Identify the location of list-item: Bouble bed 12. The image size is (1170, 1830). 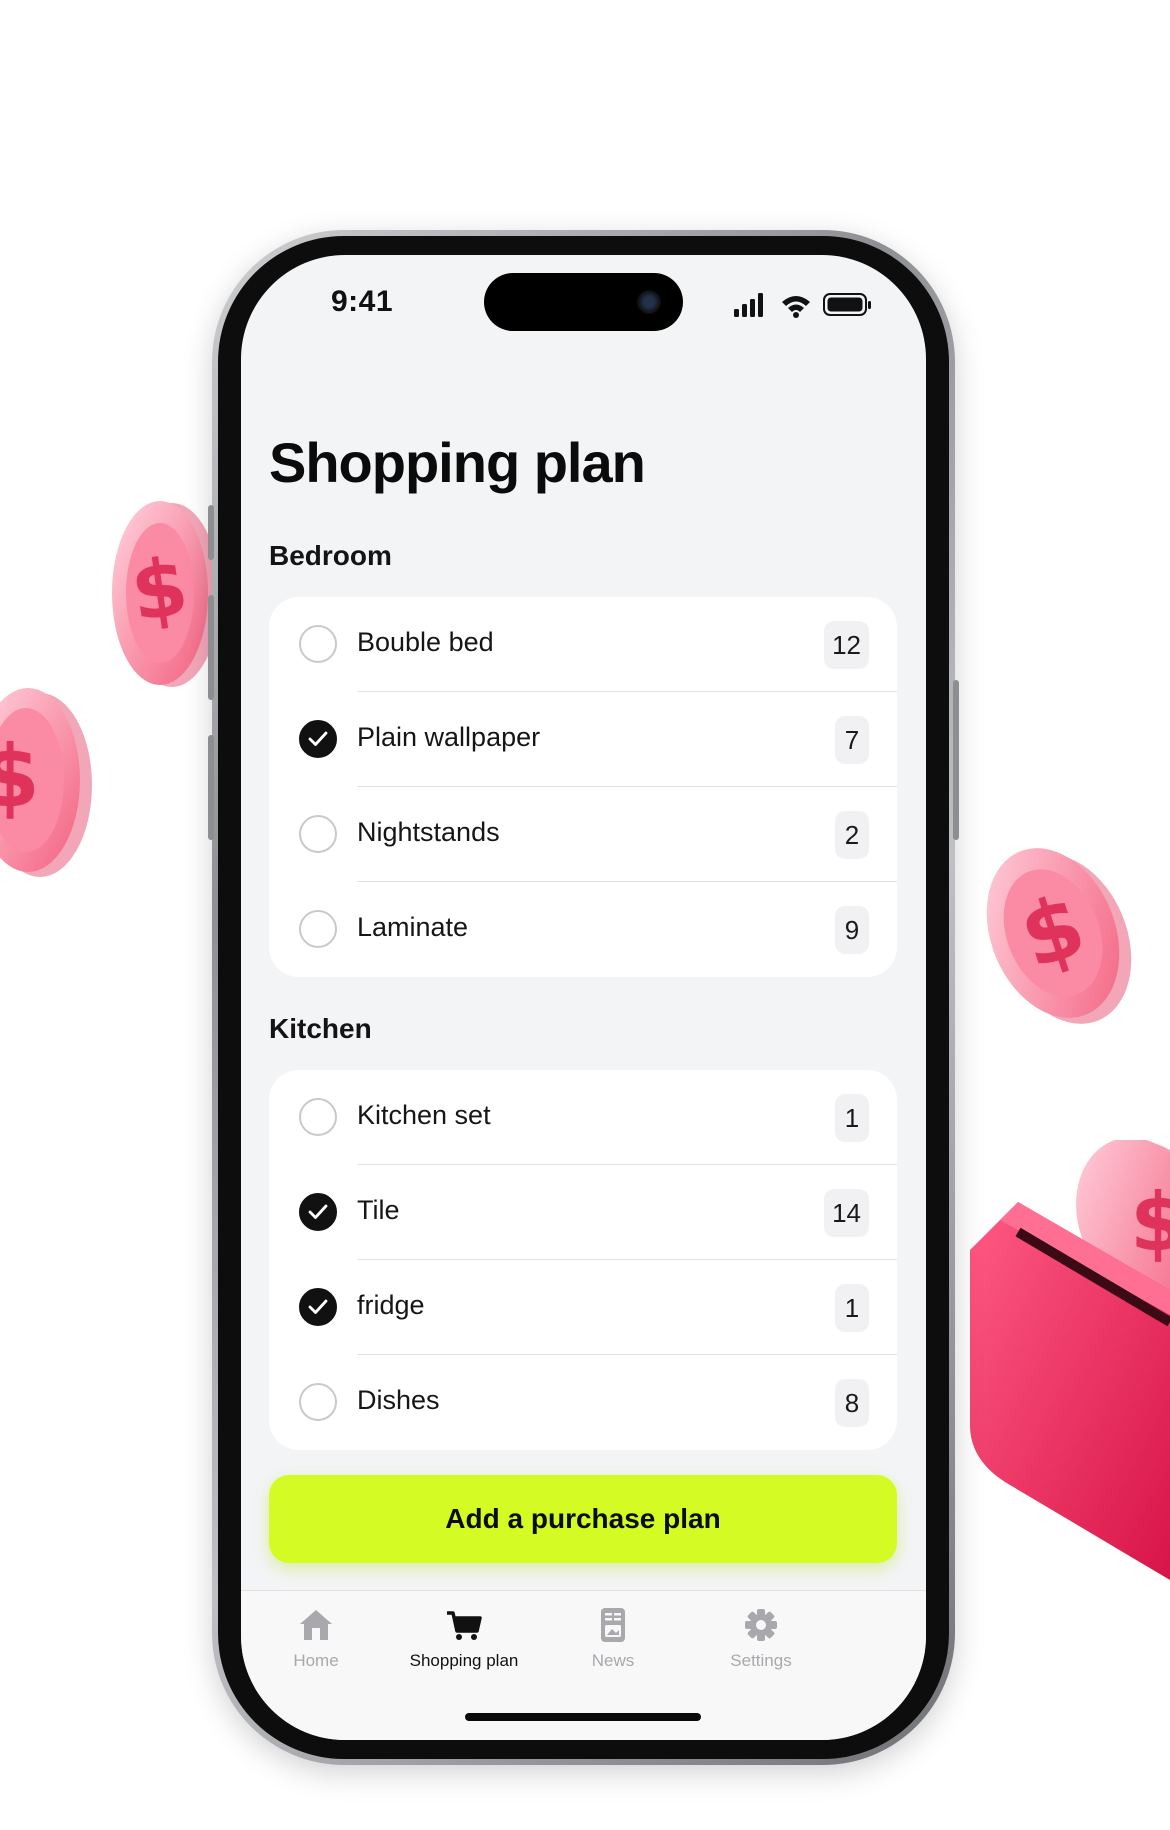
(583, 644).